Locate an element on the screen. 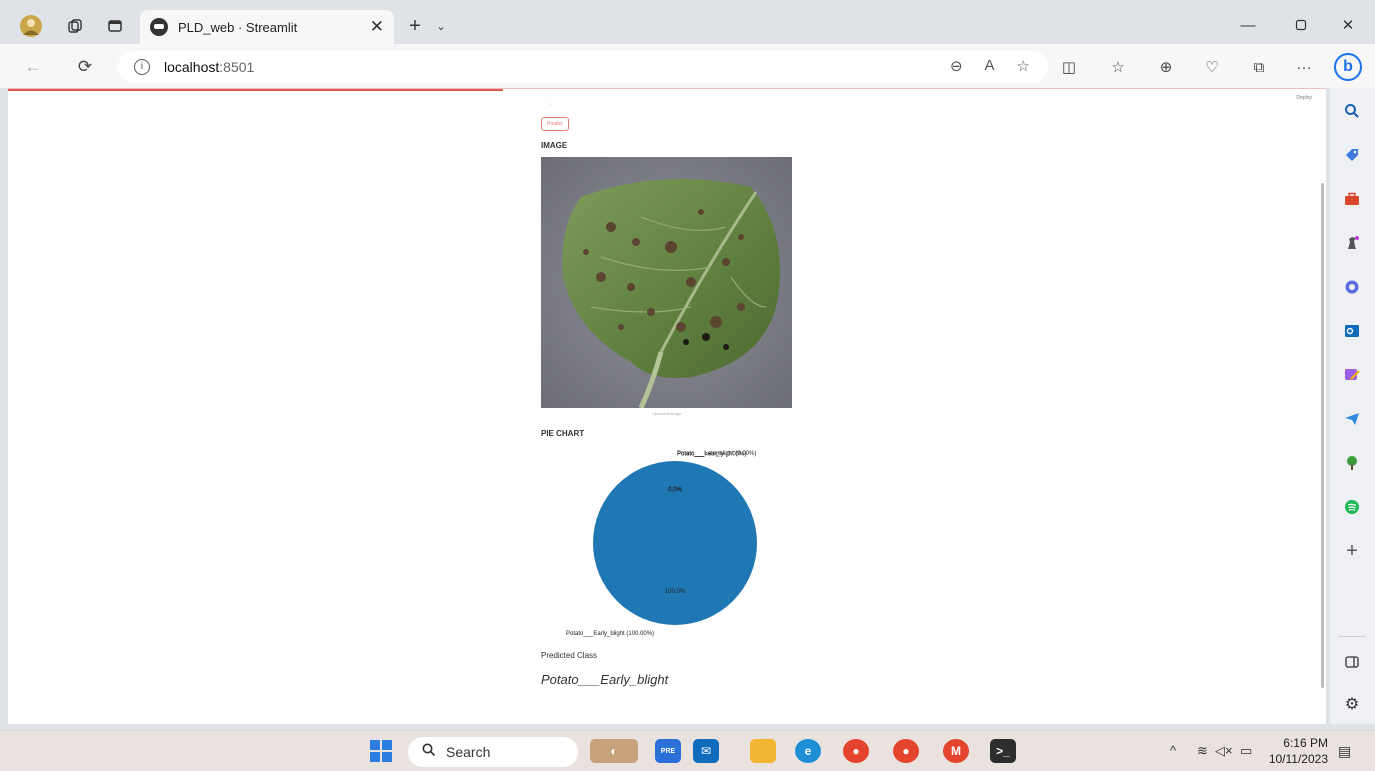 Image resolution: width=1375 pixels, height=771 pixels. notification-icon: ▤ is located at coordinates (1344, 751).